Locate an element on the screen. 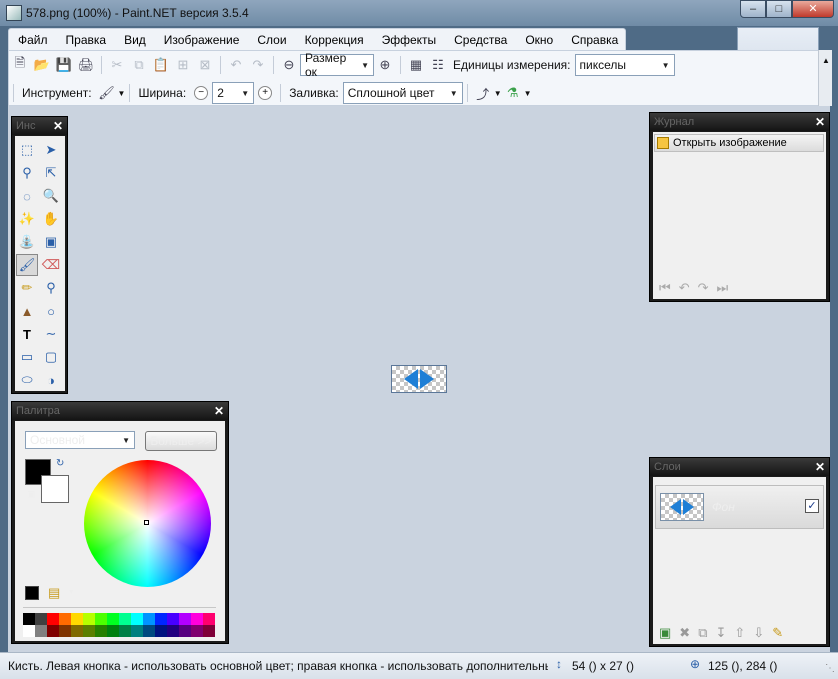 This screenshot has height=679, width=838. width-select: 2 ▼ is located at coordinates (233, 93).